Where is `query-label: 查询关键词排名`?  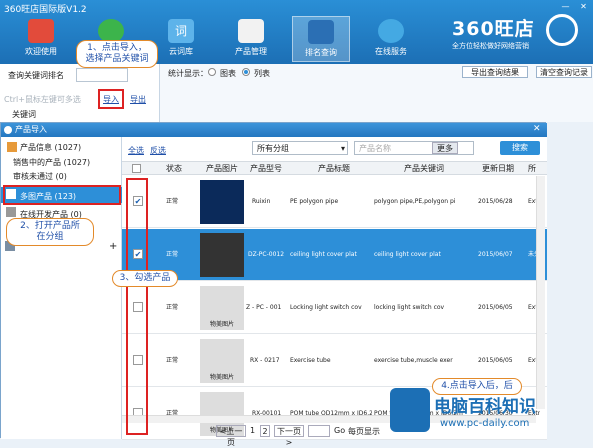
query-label: 查询关键词排名 is located at coordinates (36, 75).